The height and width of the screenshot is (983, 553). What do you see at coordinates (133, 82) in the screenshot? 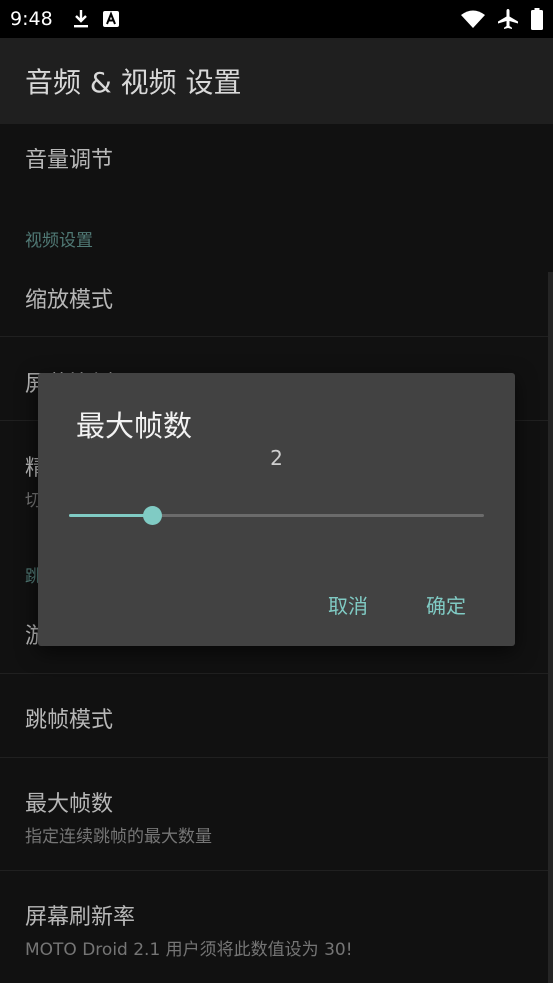
I see `page-title: 音频 & 视频 设置` at bounding box center [133, 82].